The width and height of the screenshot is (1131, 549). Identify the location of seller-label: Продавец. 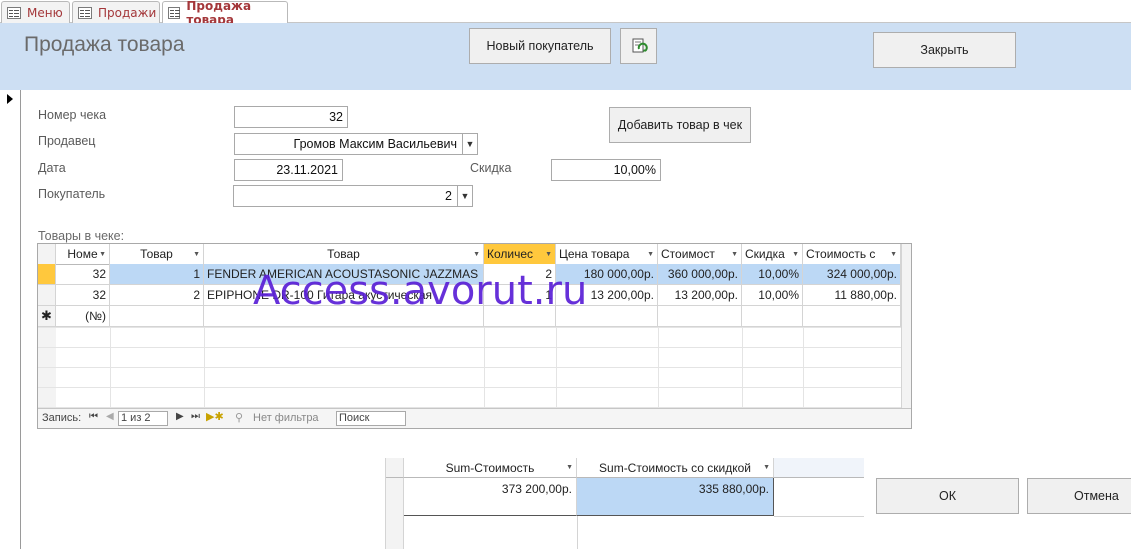
(67, 141).